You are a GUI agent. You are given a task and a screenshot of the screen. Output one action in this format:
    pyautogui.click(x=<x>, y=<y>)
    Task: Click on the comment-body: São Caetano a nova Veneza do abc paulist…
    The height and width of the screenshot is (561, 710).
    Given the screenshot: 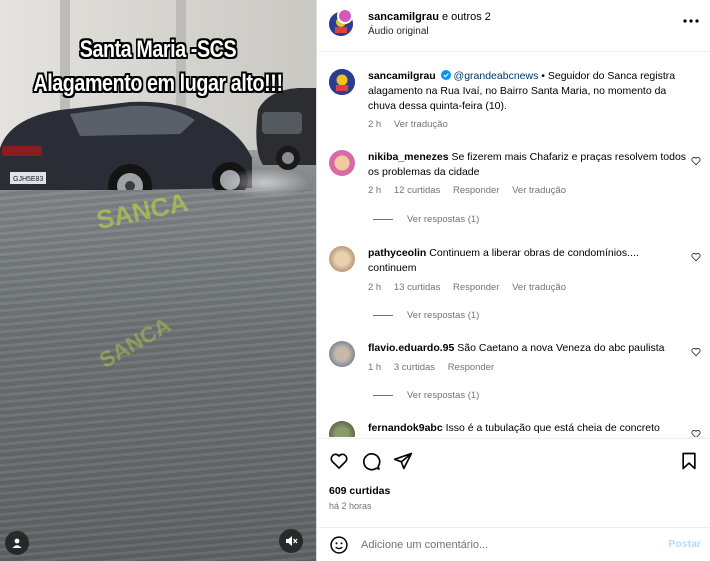 What is the action you would take?
    pyautogui.click(x=561, y=348)
    